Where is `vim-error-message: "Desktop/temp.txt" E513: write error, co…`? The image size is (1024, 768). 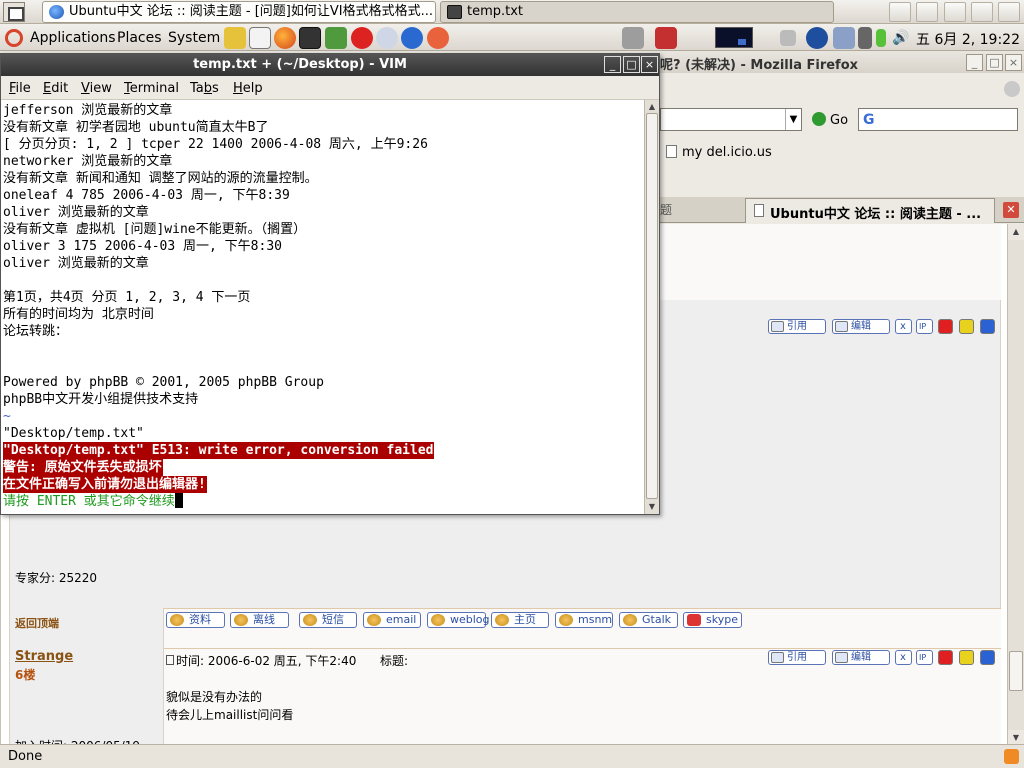 vim-error-message: "Desktop/temp.txt" E513: write error, co… is located at coordinates (219, 450).